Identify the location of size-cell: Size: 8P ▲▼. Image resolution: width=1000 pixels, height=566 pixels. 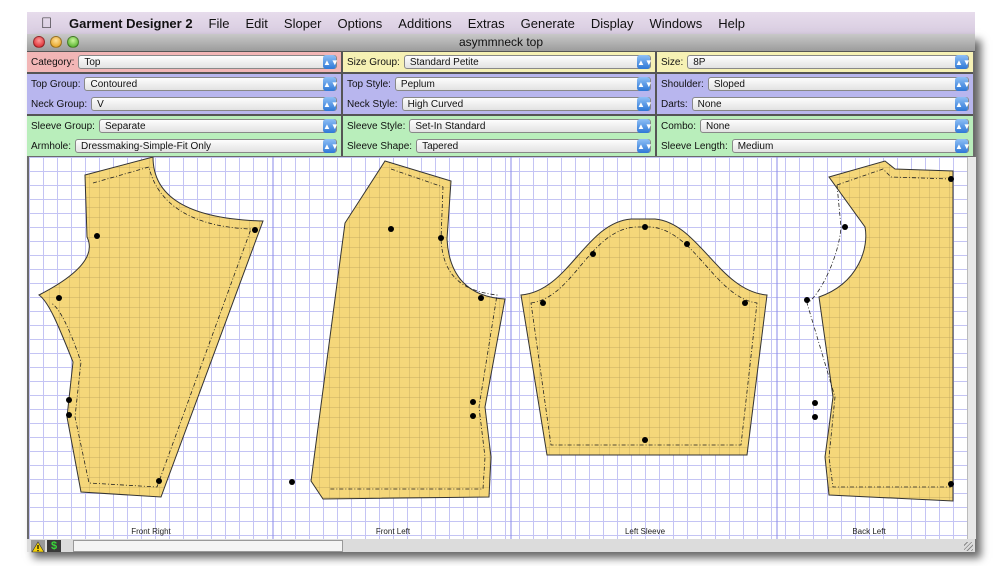
(815, 62).